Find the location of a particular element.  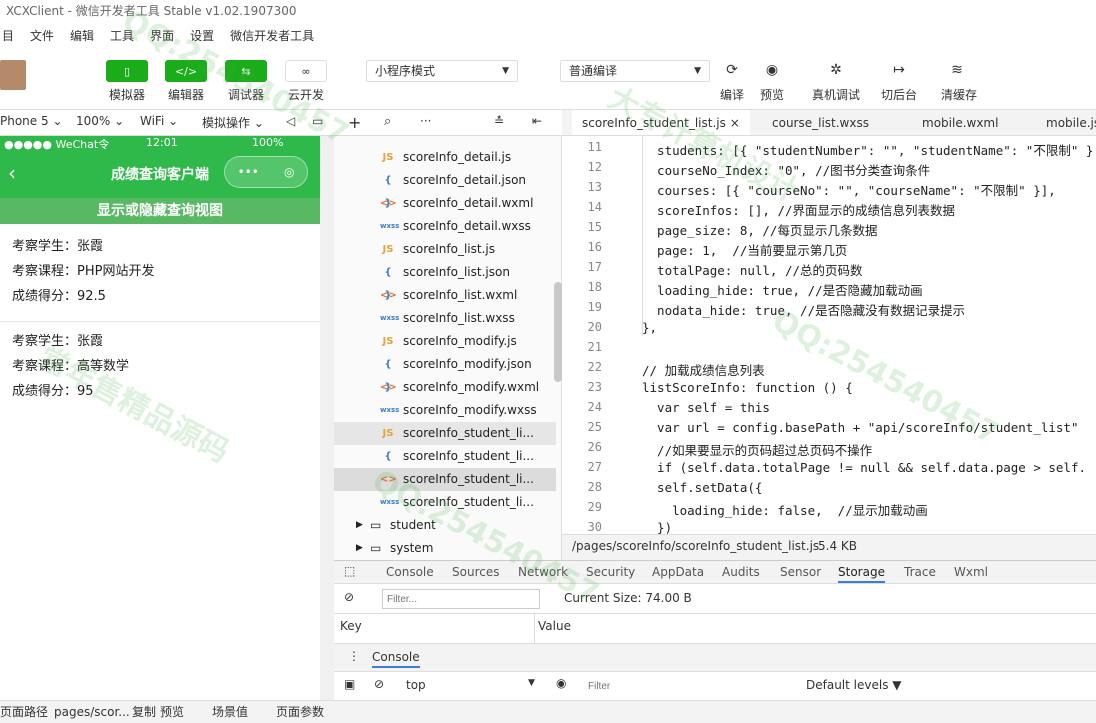

avatar is located at coordinates (13, 75).